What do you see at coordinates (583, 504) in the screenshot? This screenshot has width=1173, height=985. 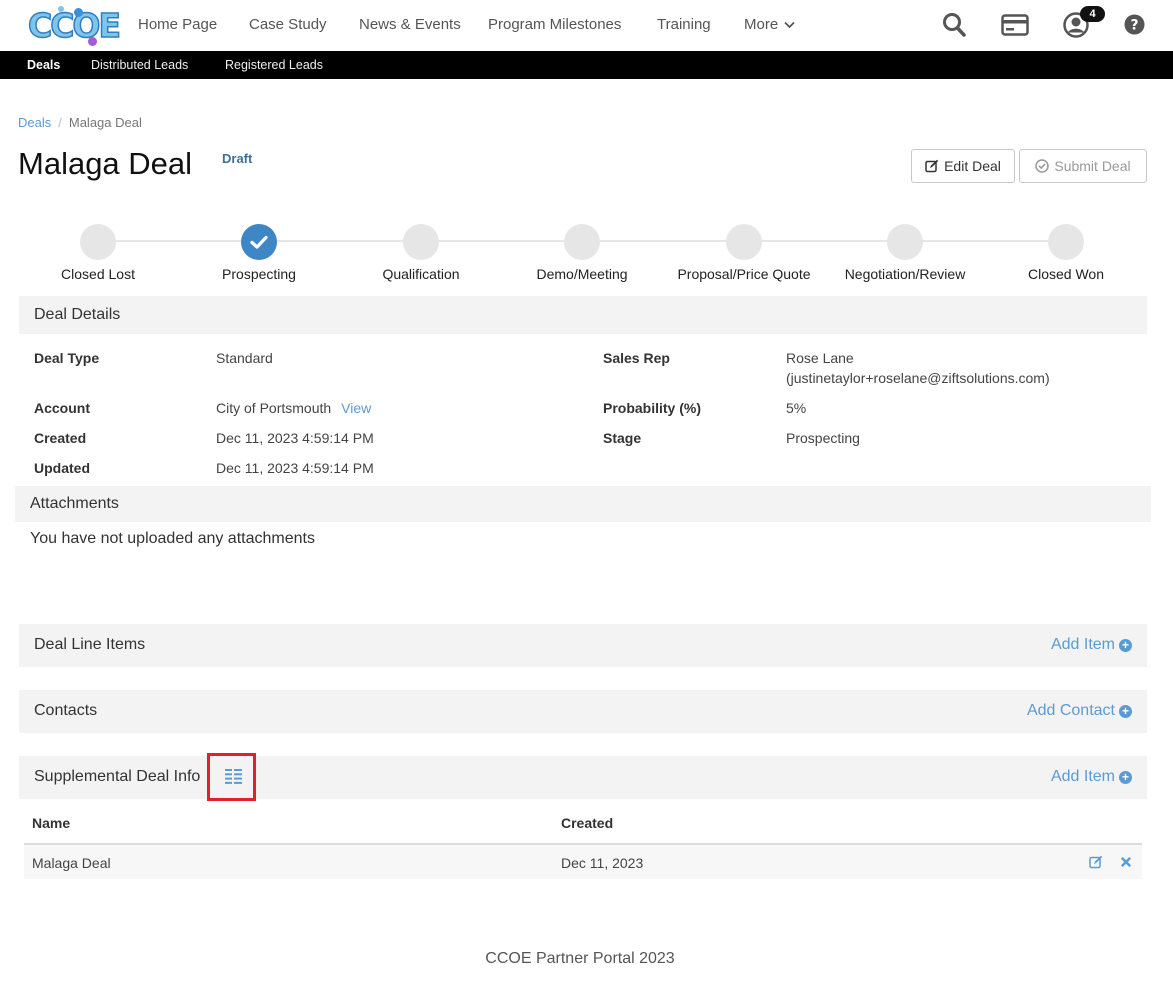 I see `attachments-header: Attachments` at bounding box center [583, 504].